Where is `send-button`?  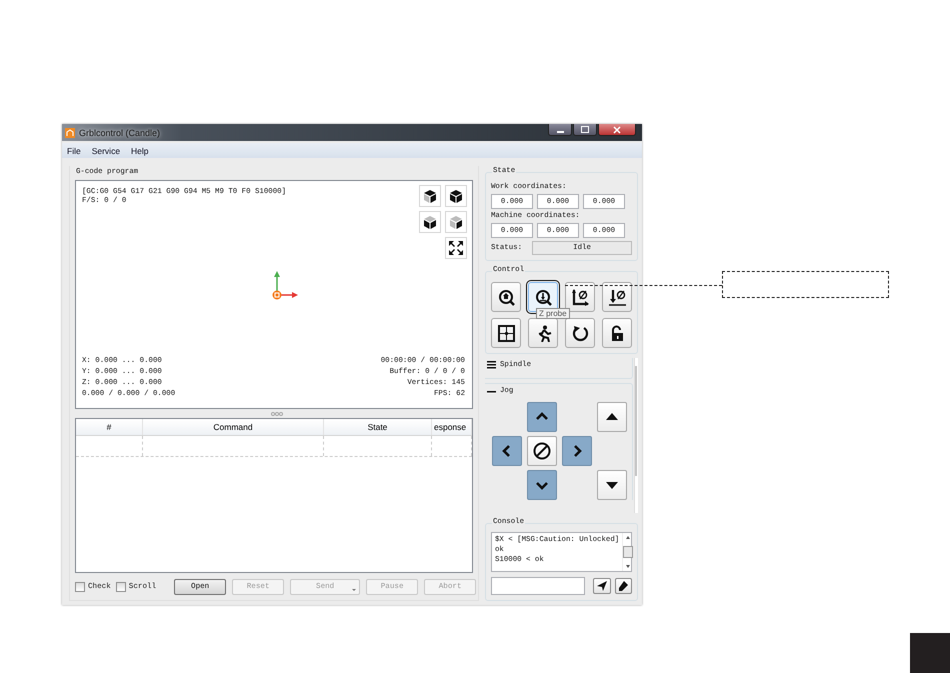
send-button is located at coordinates (601, 586).